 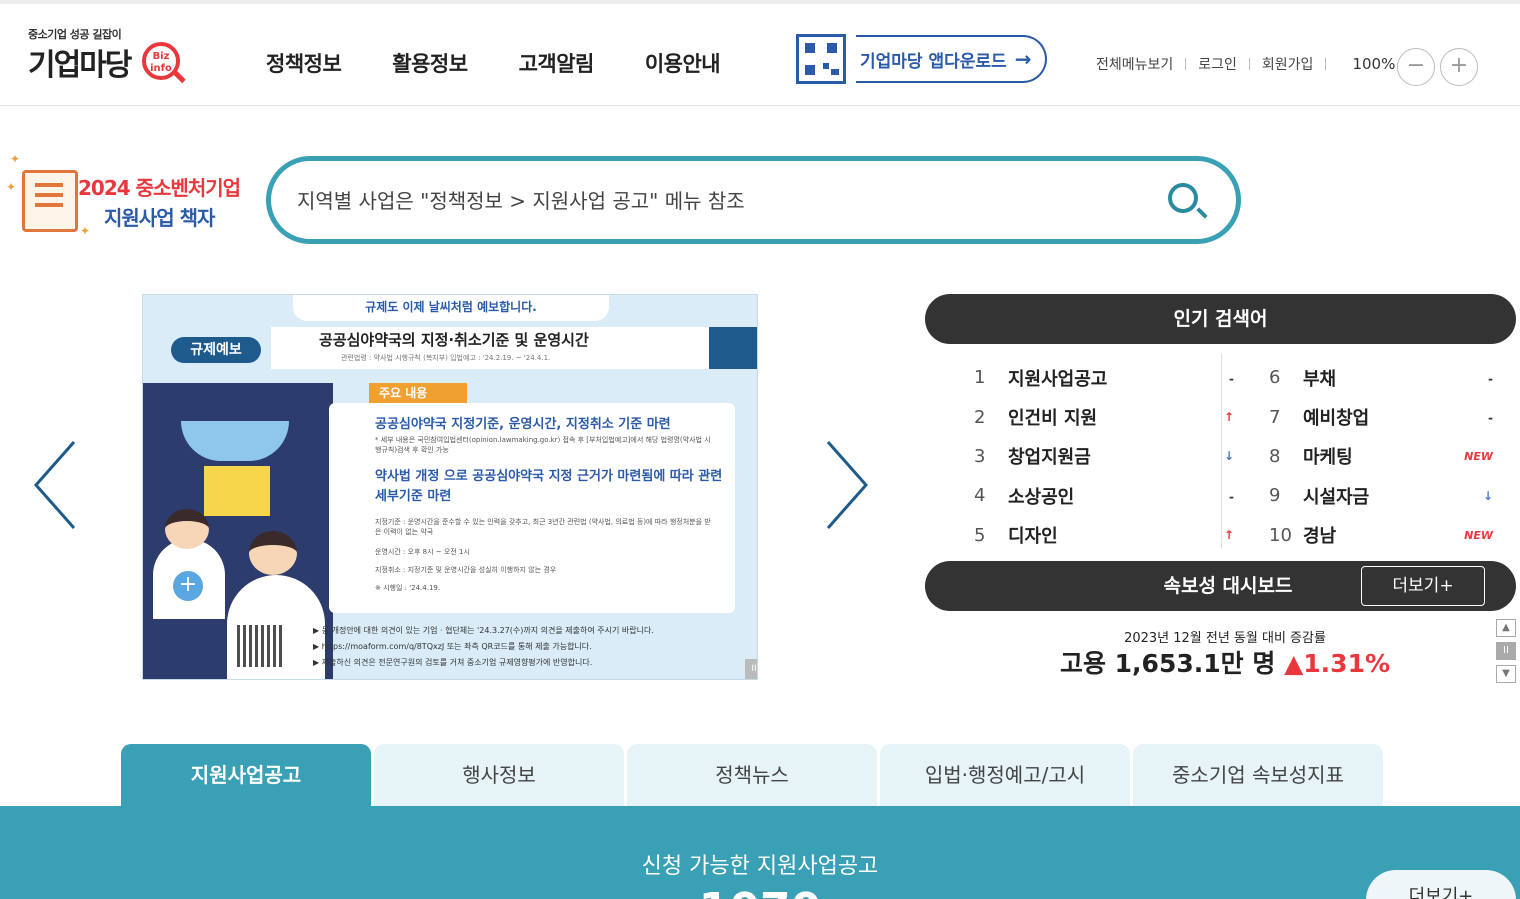 What do you see at coordinates (1506, 651) in the screenshot?
I see `dashboard-pause-button: II` at bounding box center [1506, 651].